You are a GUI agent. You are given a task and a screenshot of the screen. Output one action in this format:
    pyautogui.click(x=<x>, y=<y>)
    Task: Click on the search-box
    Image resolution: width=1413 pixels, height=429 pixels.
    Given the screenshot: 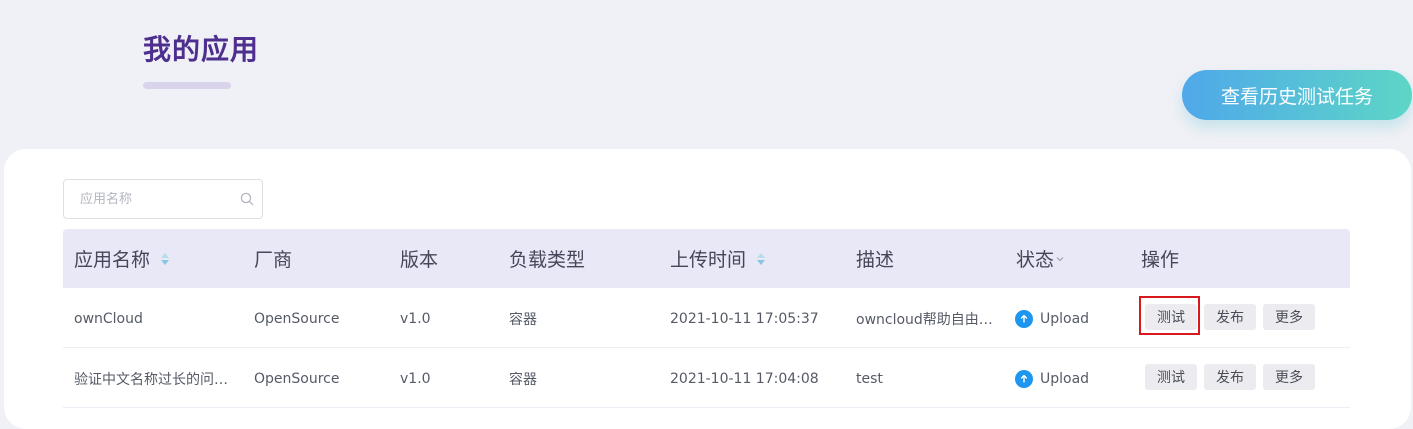 What is the action you would take?
    pyautogui.click(x=163, y=199)
    